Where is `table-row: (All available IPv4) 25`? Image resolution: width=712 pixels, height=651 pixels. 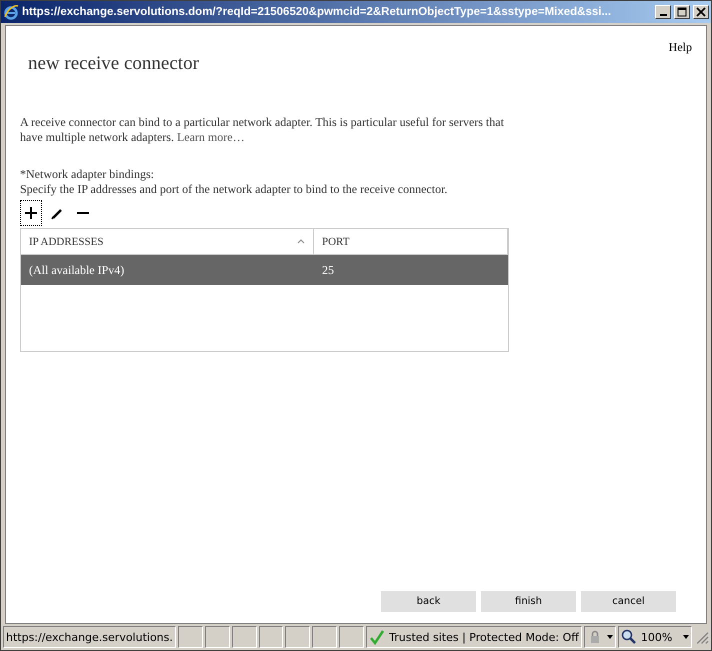 table-row: (All available IPv4) 25 is located at coordinates (264, 270).